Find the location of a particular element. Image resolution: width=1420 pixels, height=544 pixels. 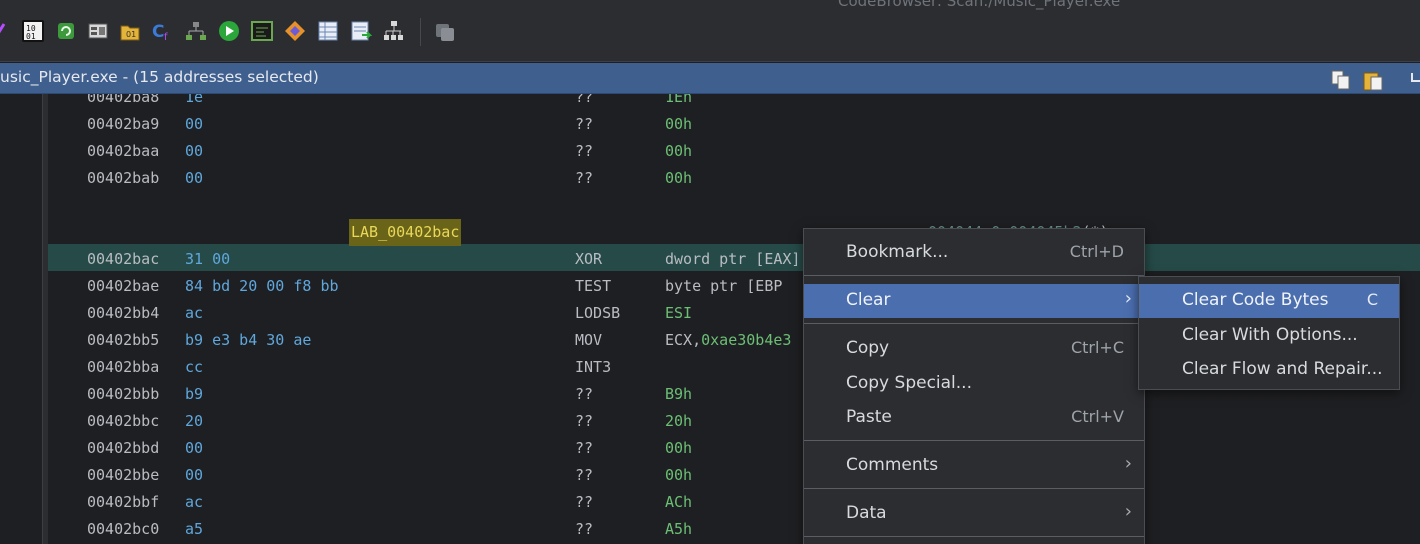

row-operand: B9h is located at coordinates (679, 394).